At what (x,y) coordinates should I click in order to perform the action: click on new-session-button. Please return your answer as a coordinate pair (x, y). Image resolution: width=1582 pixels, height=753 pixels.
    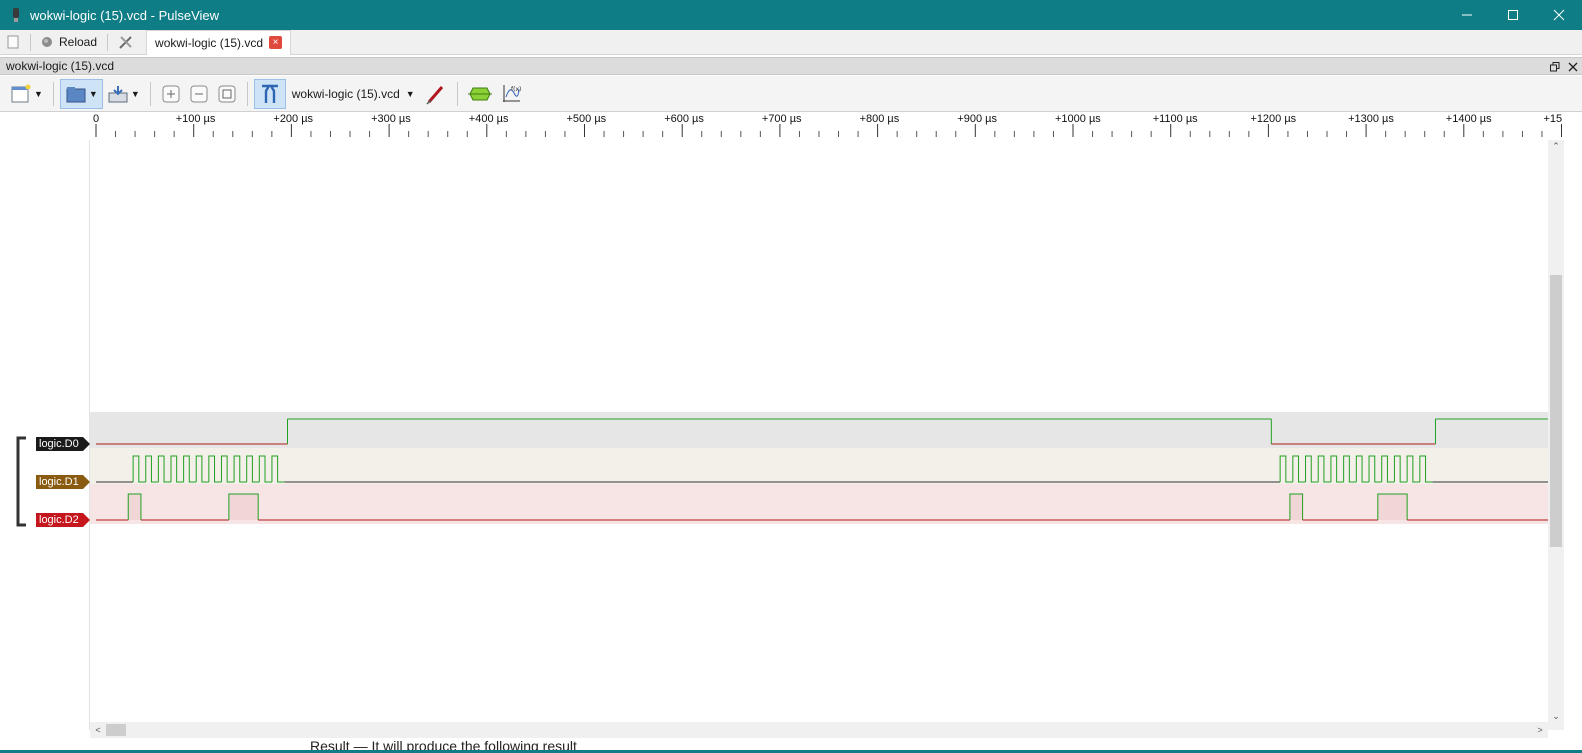
    Looking at the image, I should click on (13, 42).